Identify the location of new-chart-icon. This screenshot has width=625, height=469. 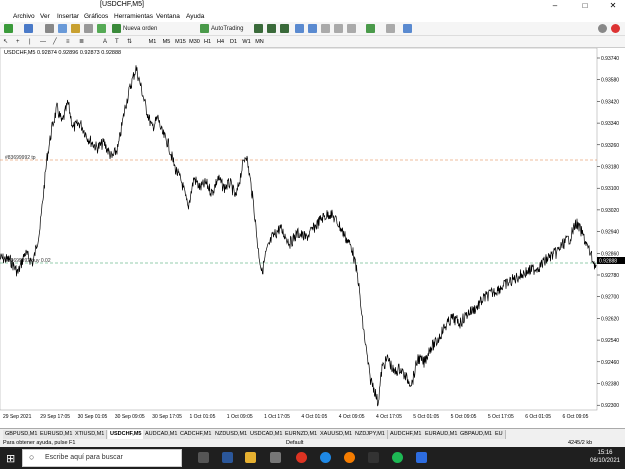
(8, 28).